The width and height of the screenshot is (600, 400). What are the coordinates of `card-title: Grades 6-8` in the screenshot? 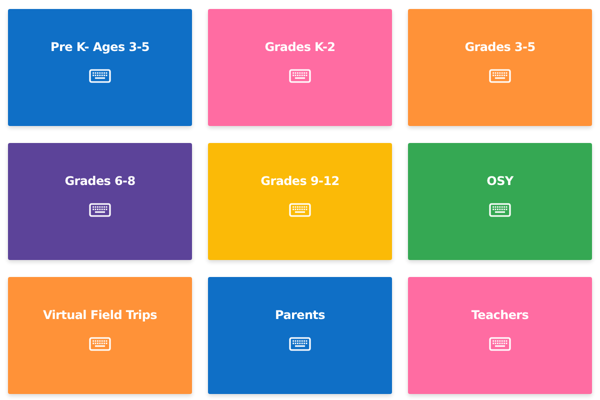 It's located at (100, 181).